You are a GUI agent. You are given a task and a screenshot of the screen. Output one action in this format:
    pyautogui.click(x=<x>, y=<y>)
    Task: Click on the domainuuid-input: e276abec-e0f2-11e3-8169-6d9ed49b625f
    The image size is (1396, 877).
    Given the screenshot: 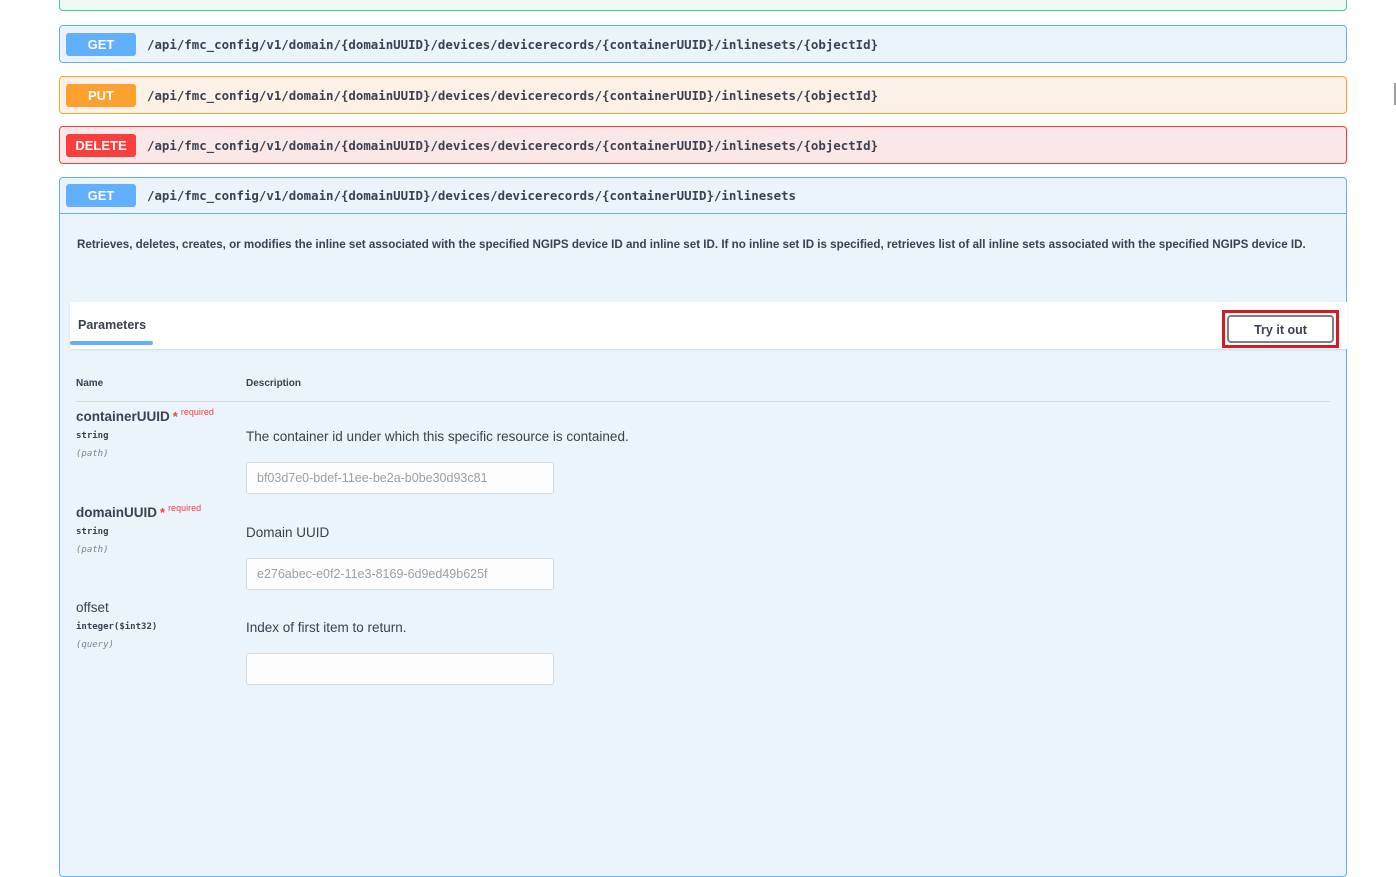 What is the action you would take?
    pyautogui.click(x=400, y=574)
    